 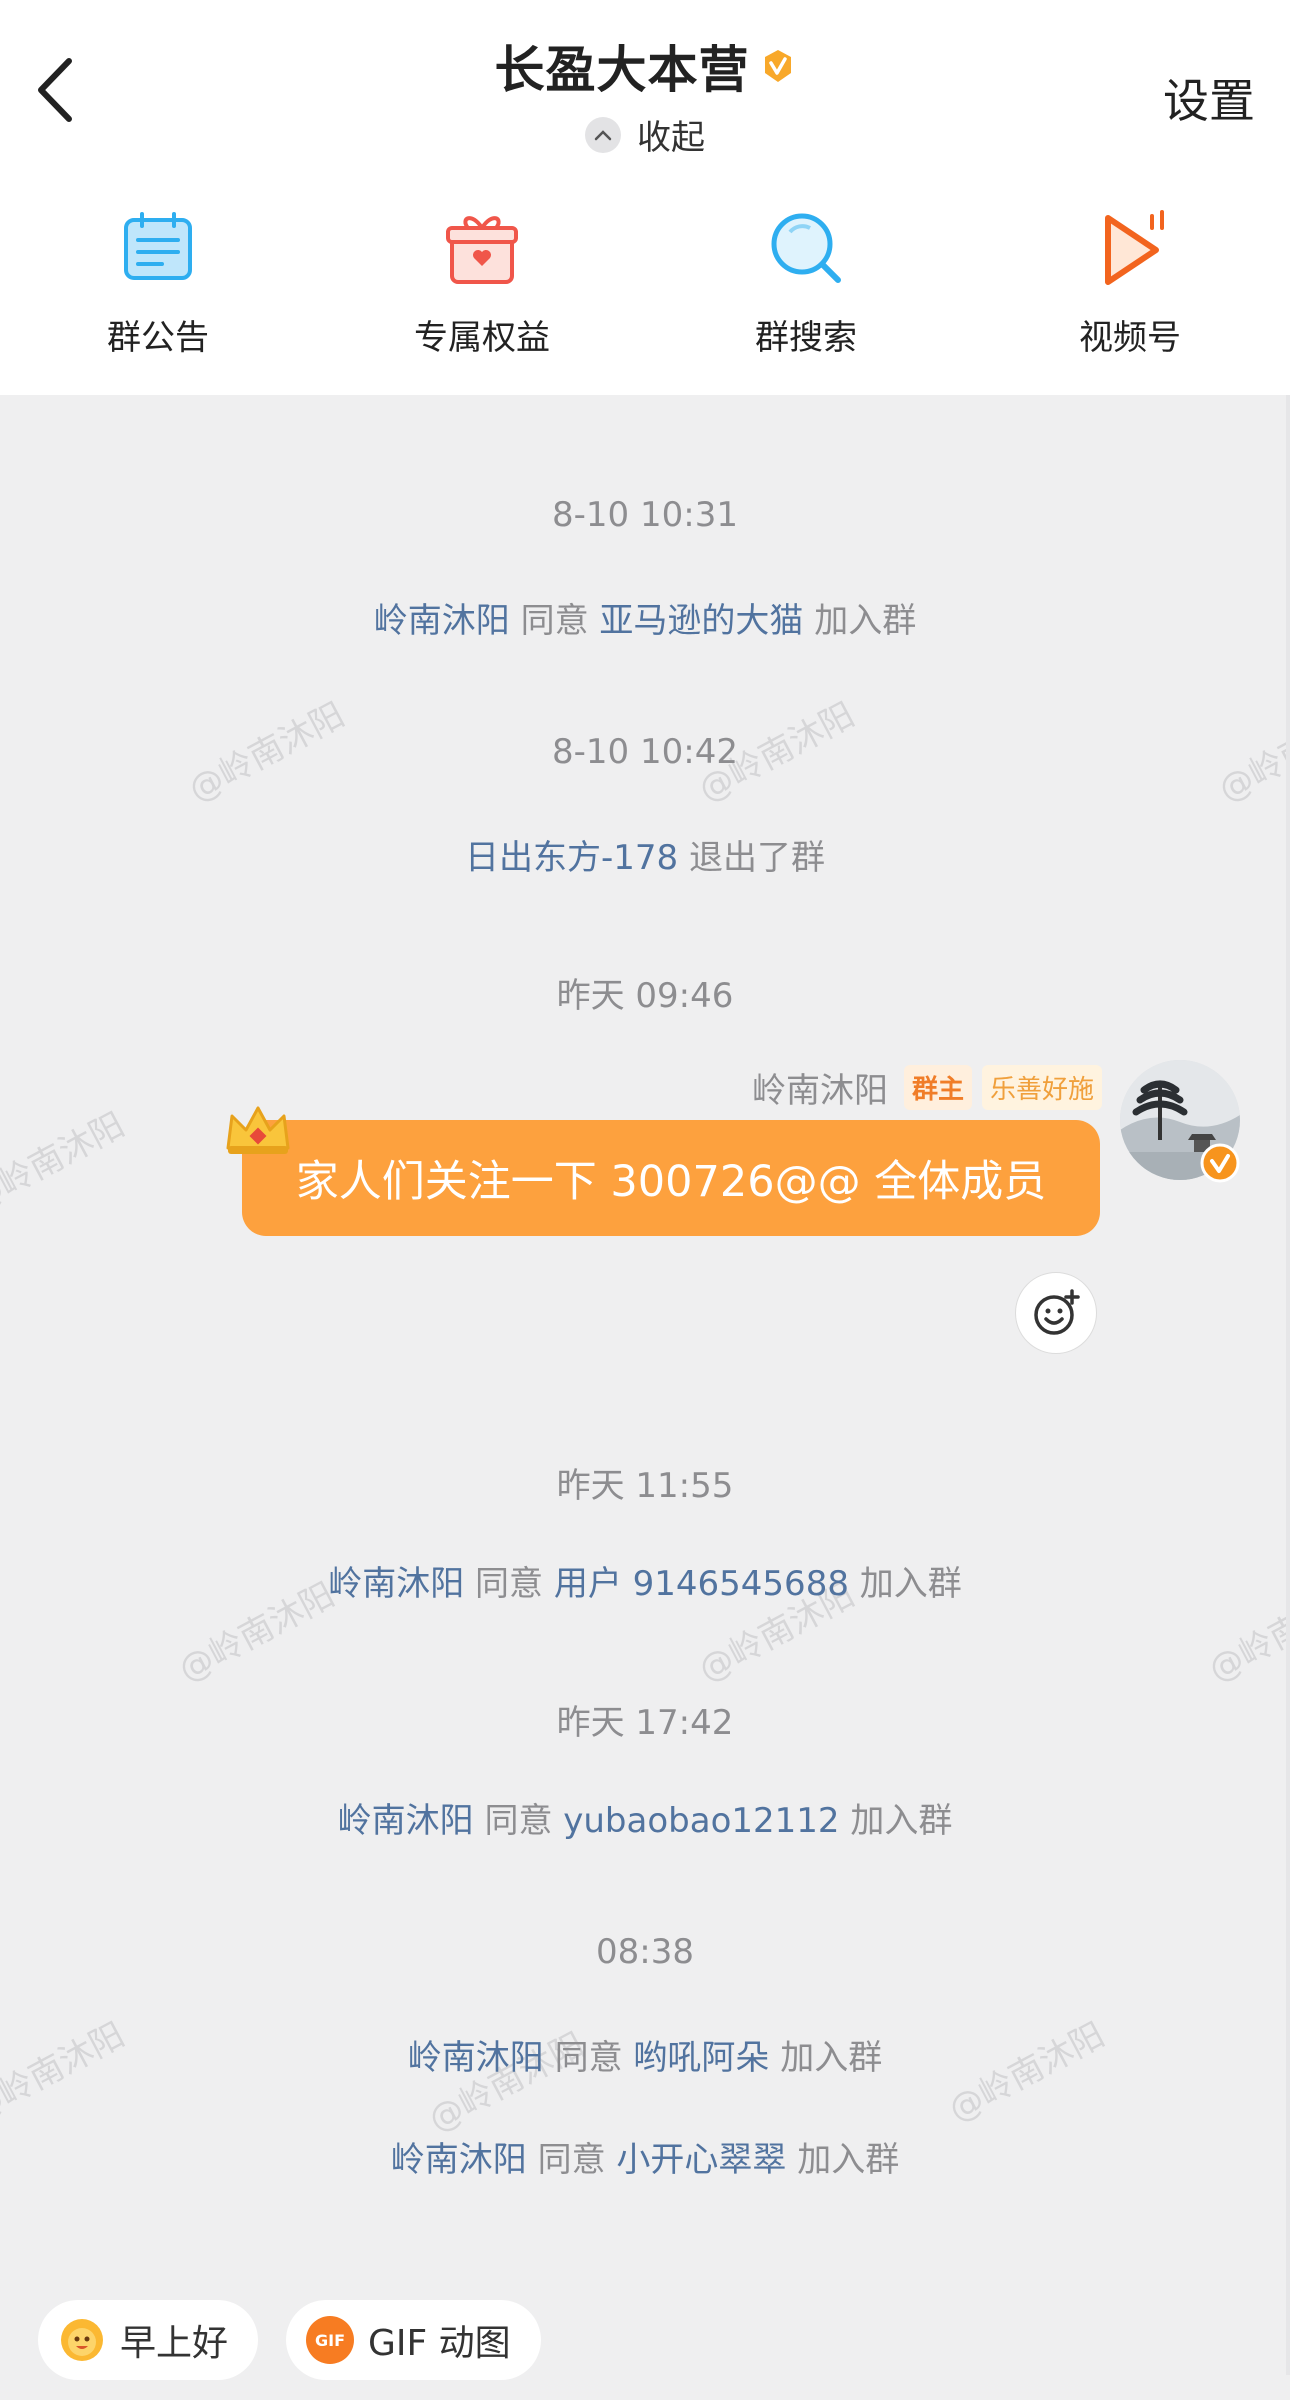 I want to click on quick-action-search: 群搜索, so click(x=806, y=282).